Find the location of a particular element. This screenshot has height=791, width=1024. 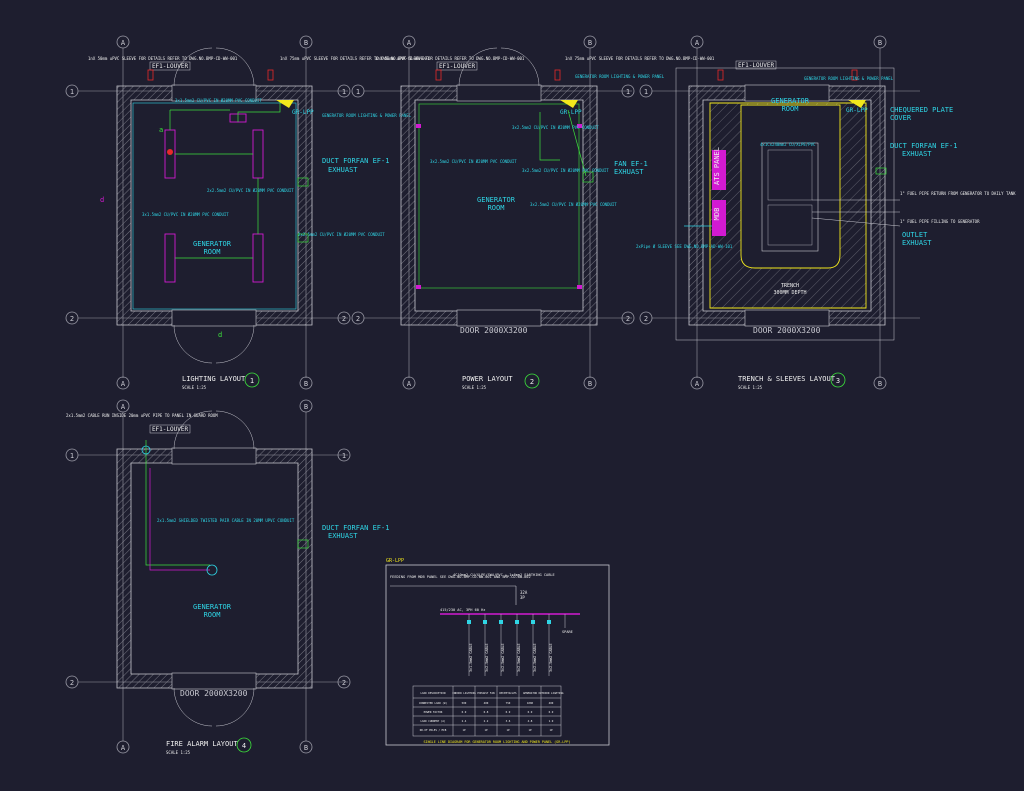

room-name: GENERATOR is located at coordinates (212, 244).